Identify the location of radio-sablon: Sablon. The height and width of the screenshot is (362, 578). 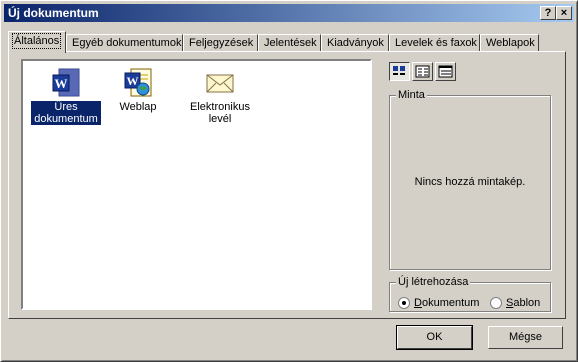
(515, 303).